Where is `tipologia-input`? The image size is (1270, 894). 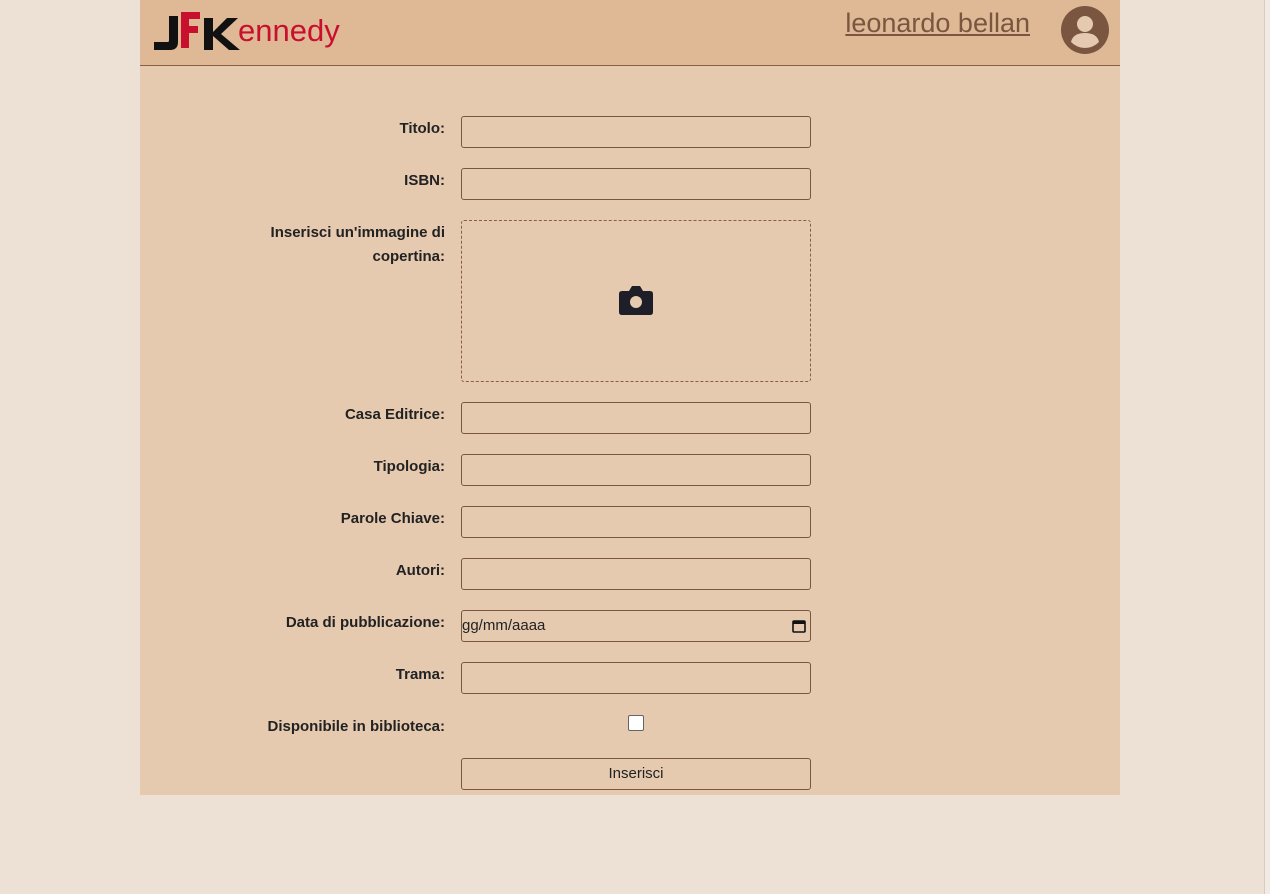
tipologia-input is located at coordinates (636, 470).